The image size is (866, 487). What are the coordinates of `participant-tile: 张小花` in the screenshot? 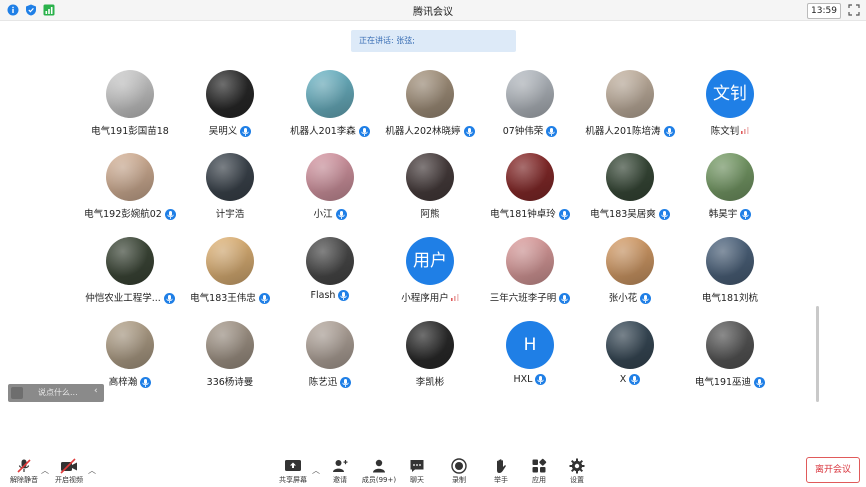 It's located at (630, 279).